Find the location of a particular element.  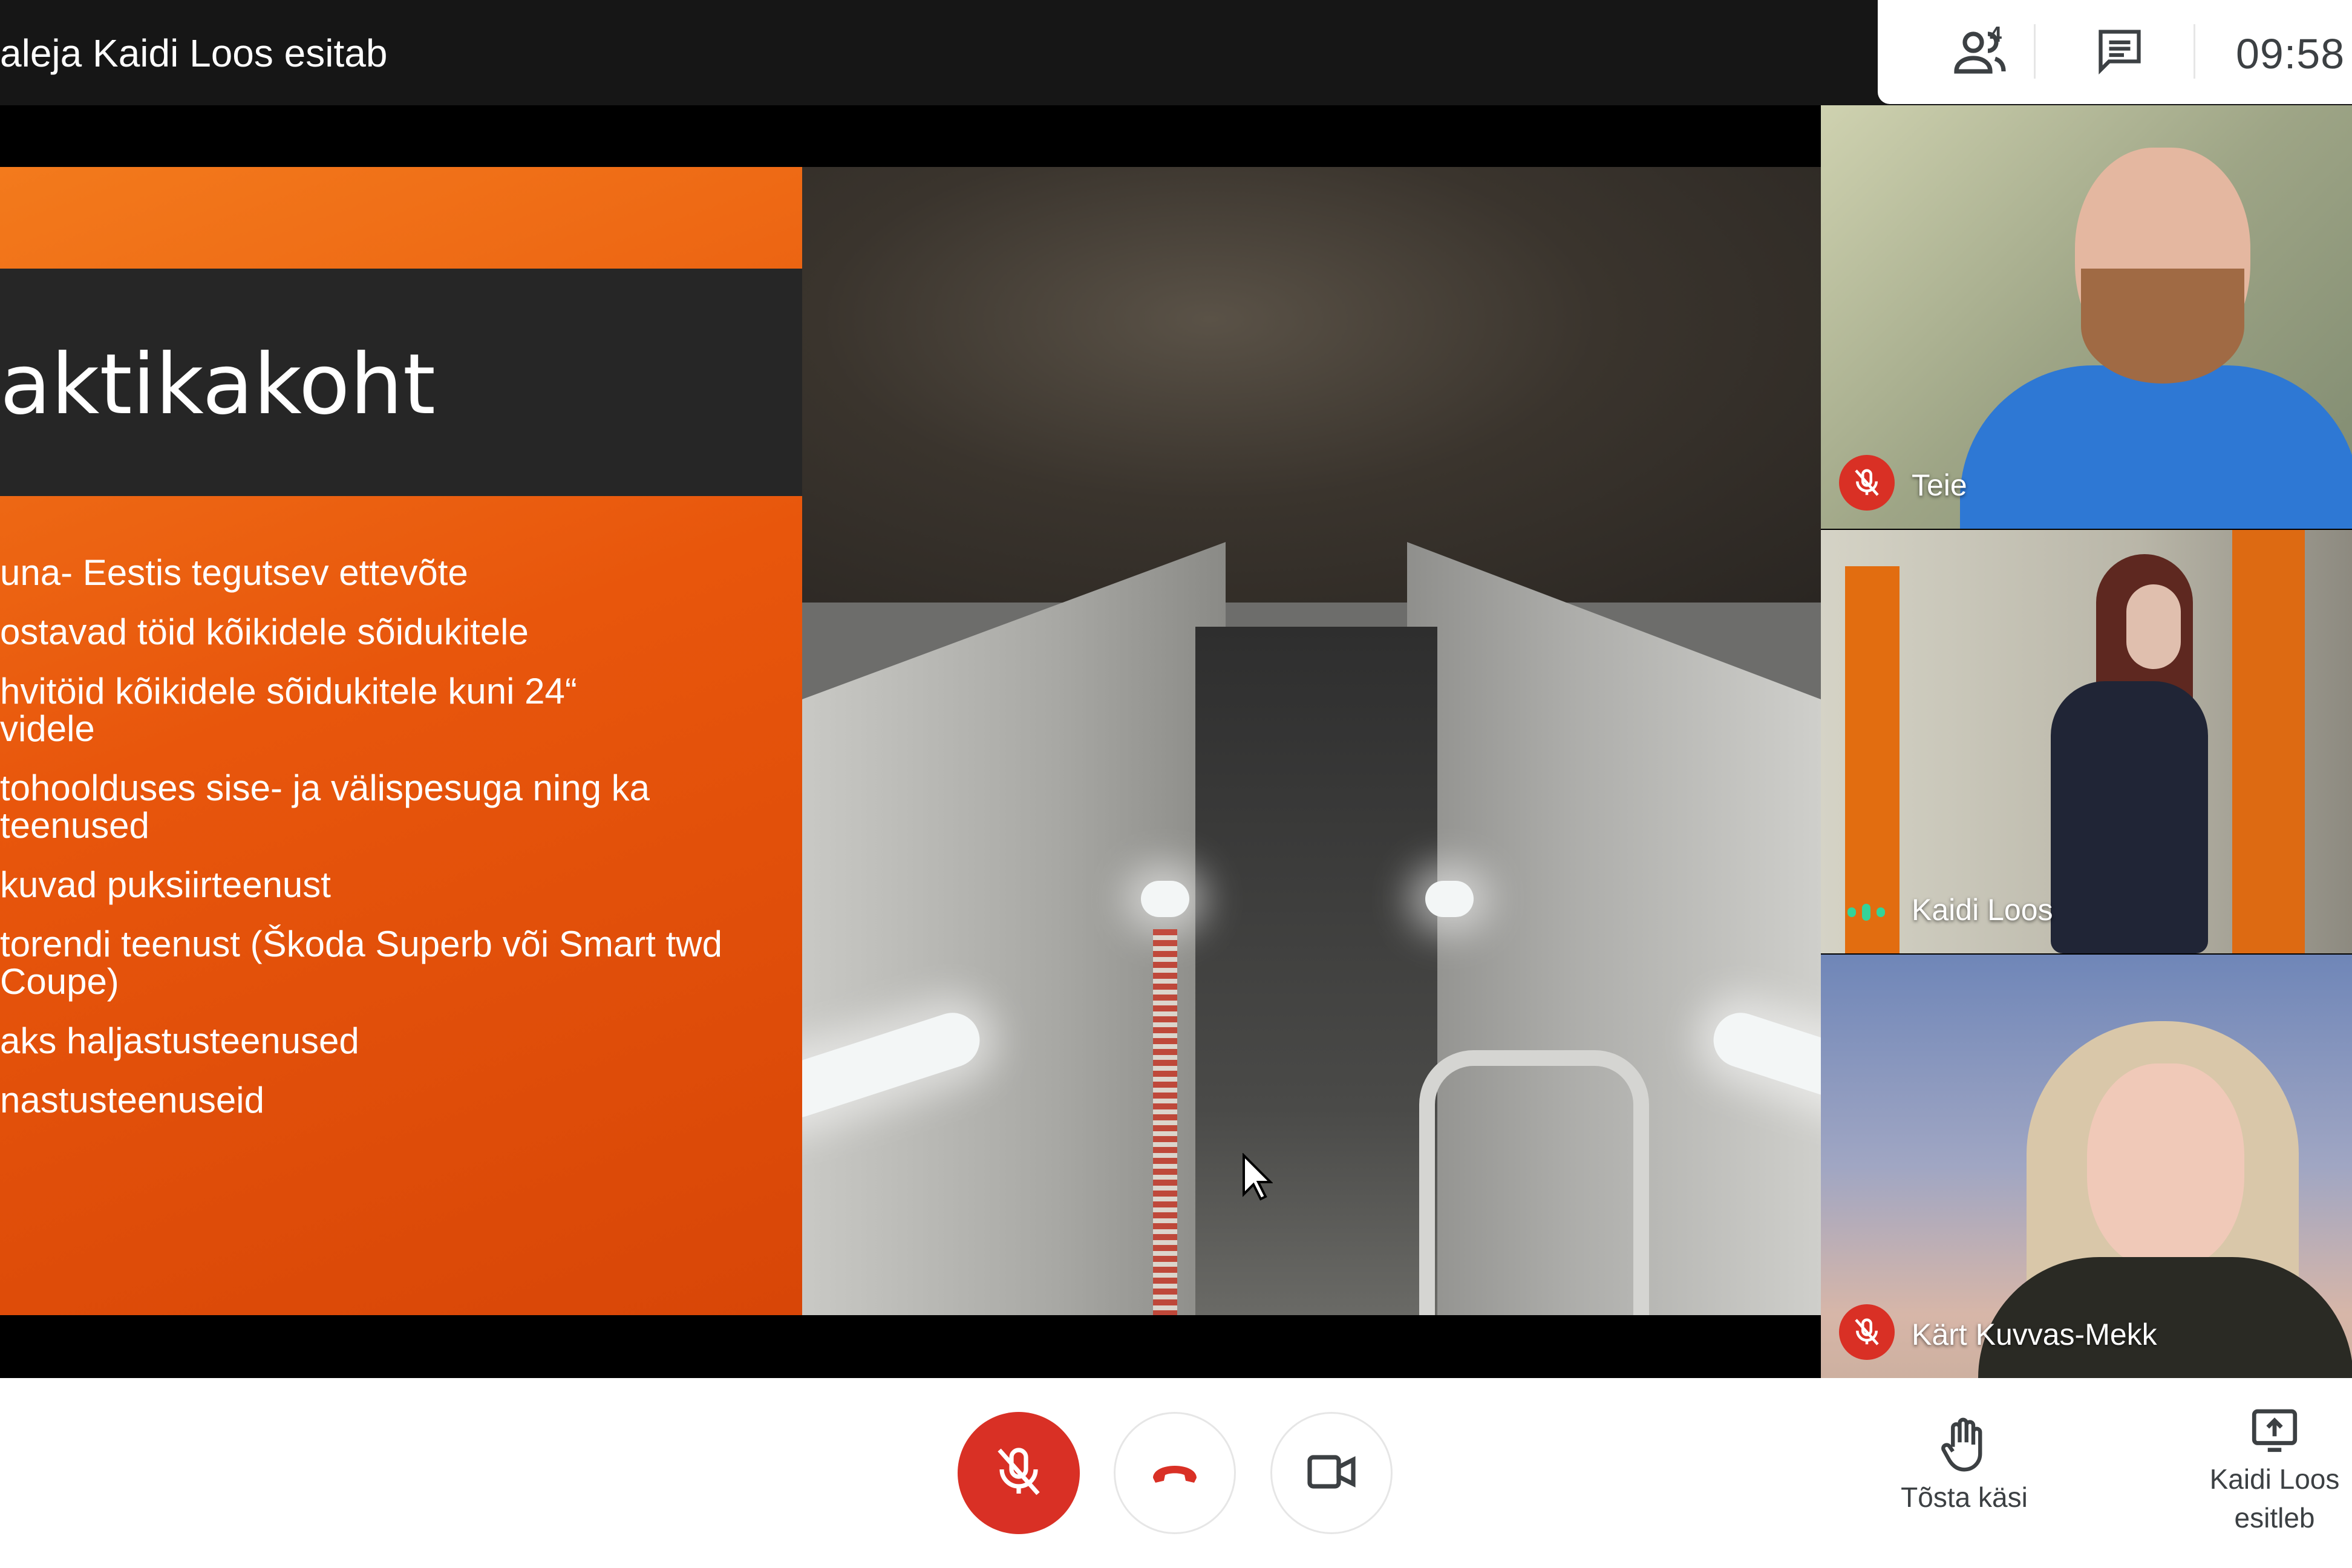

video-camera-icon is located at coordinates (1331, 1473).